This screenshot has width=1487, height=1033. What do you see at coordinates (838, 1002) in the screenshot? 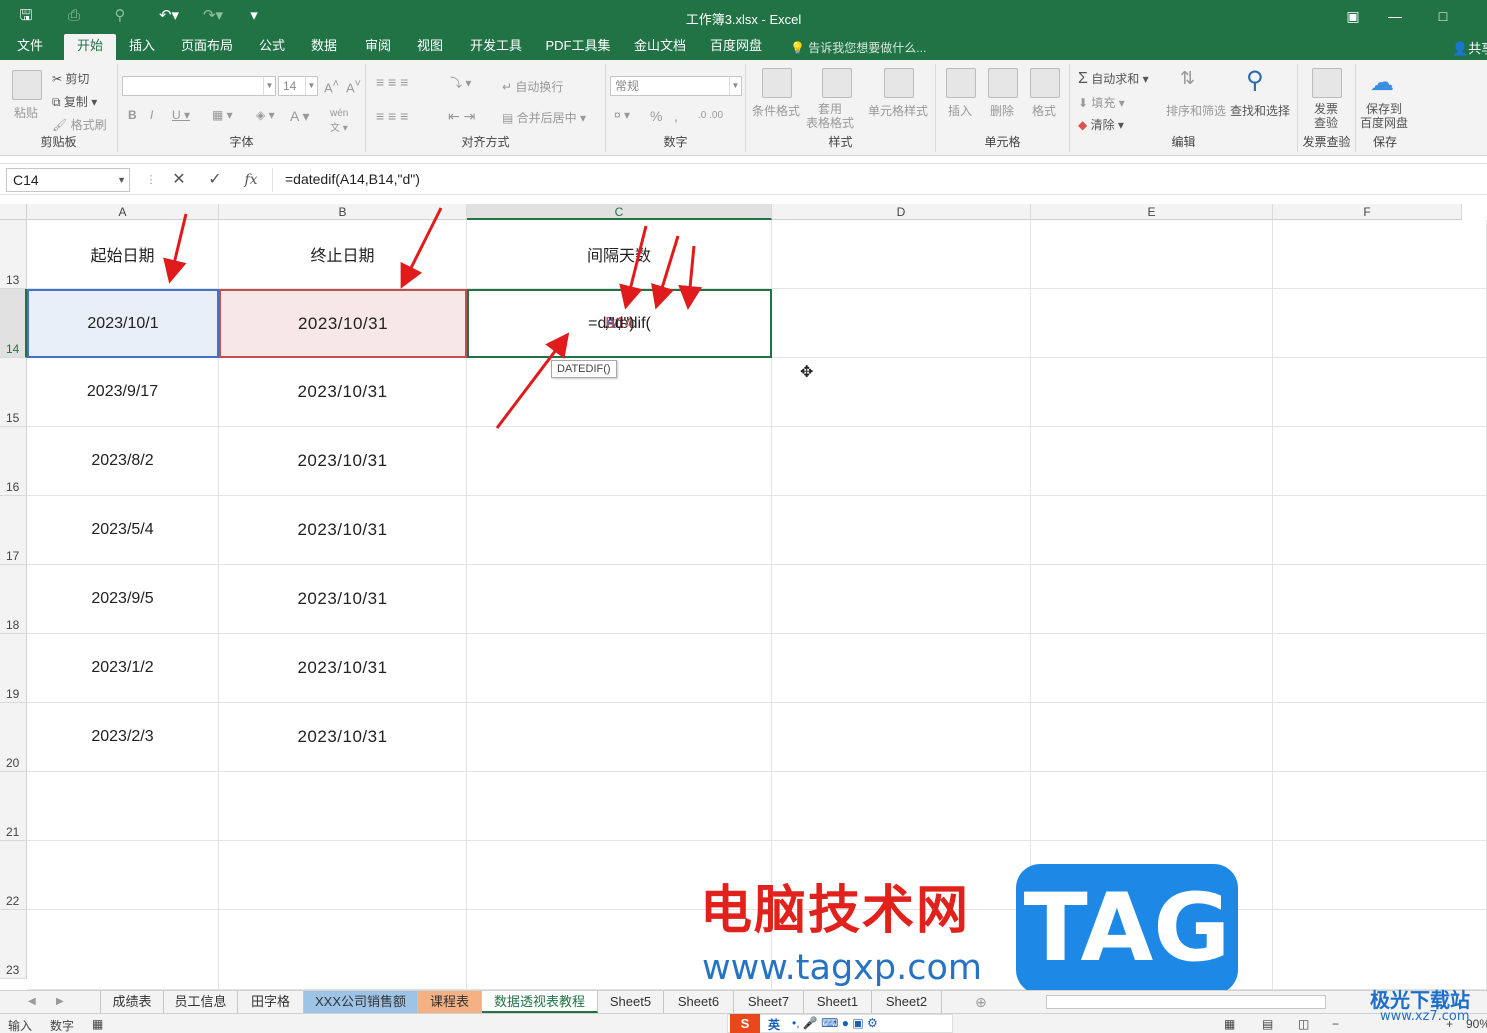
I see `sheet-tab: Sheet1` at bounding box center [838, 1002].